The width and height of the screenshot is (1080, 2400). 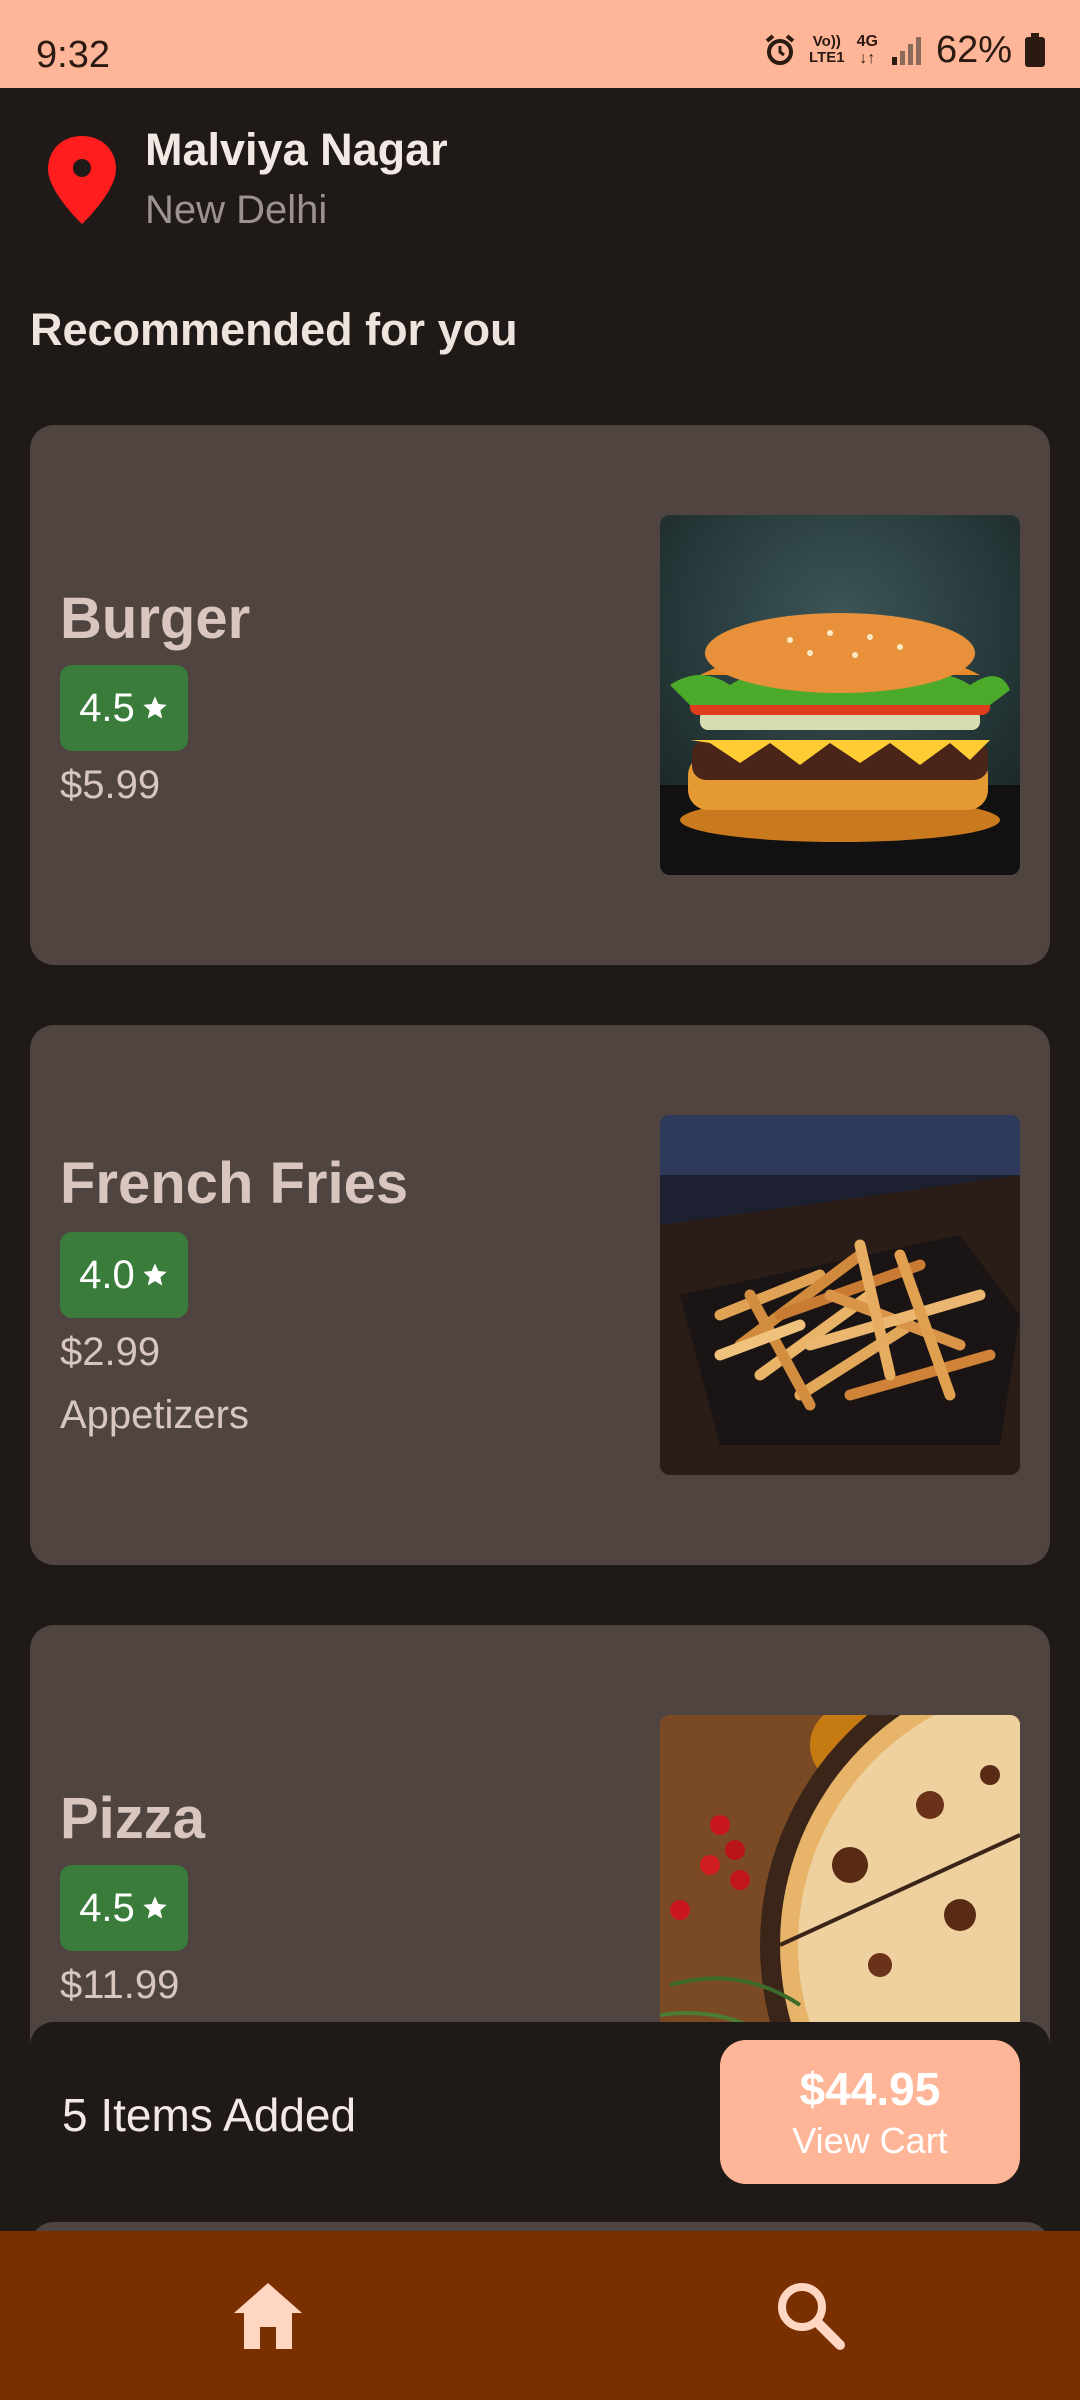 What do you see at coordinates (268, 2315) in the screenshot?
I see `home-icon` at bounding box center [268, 2315].